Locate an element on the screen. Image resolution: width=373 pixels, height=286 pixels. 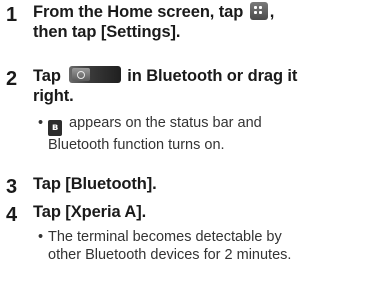
step-note-text: appears on the status bar and is located at coordinates (165, 123).